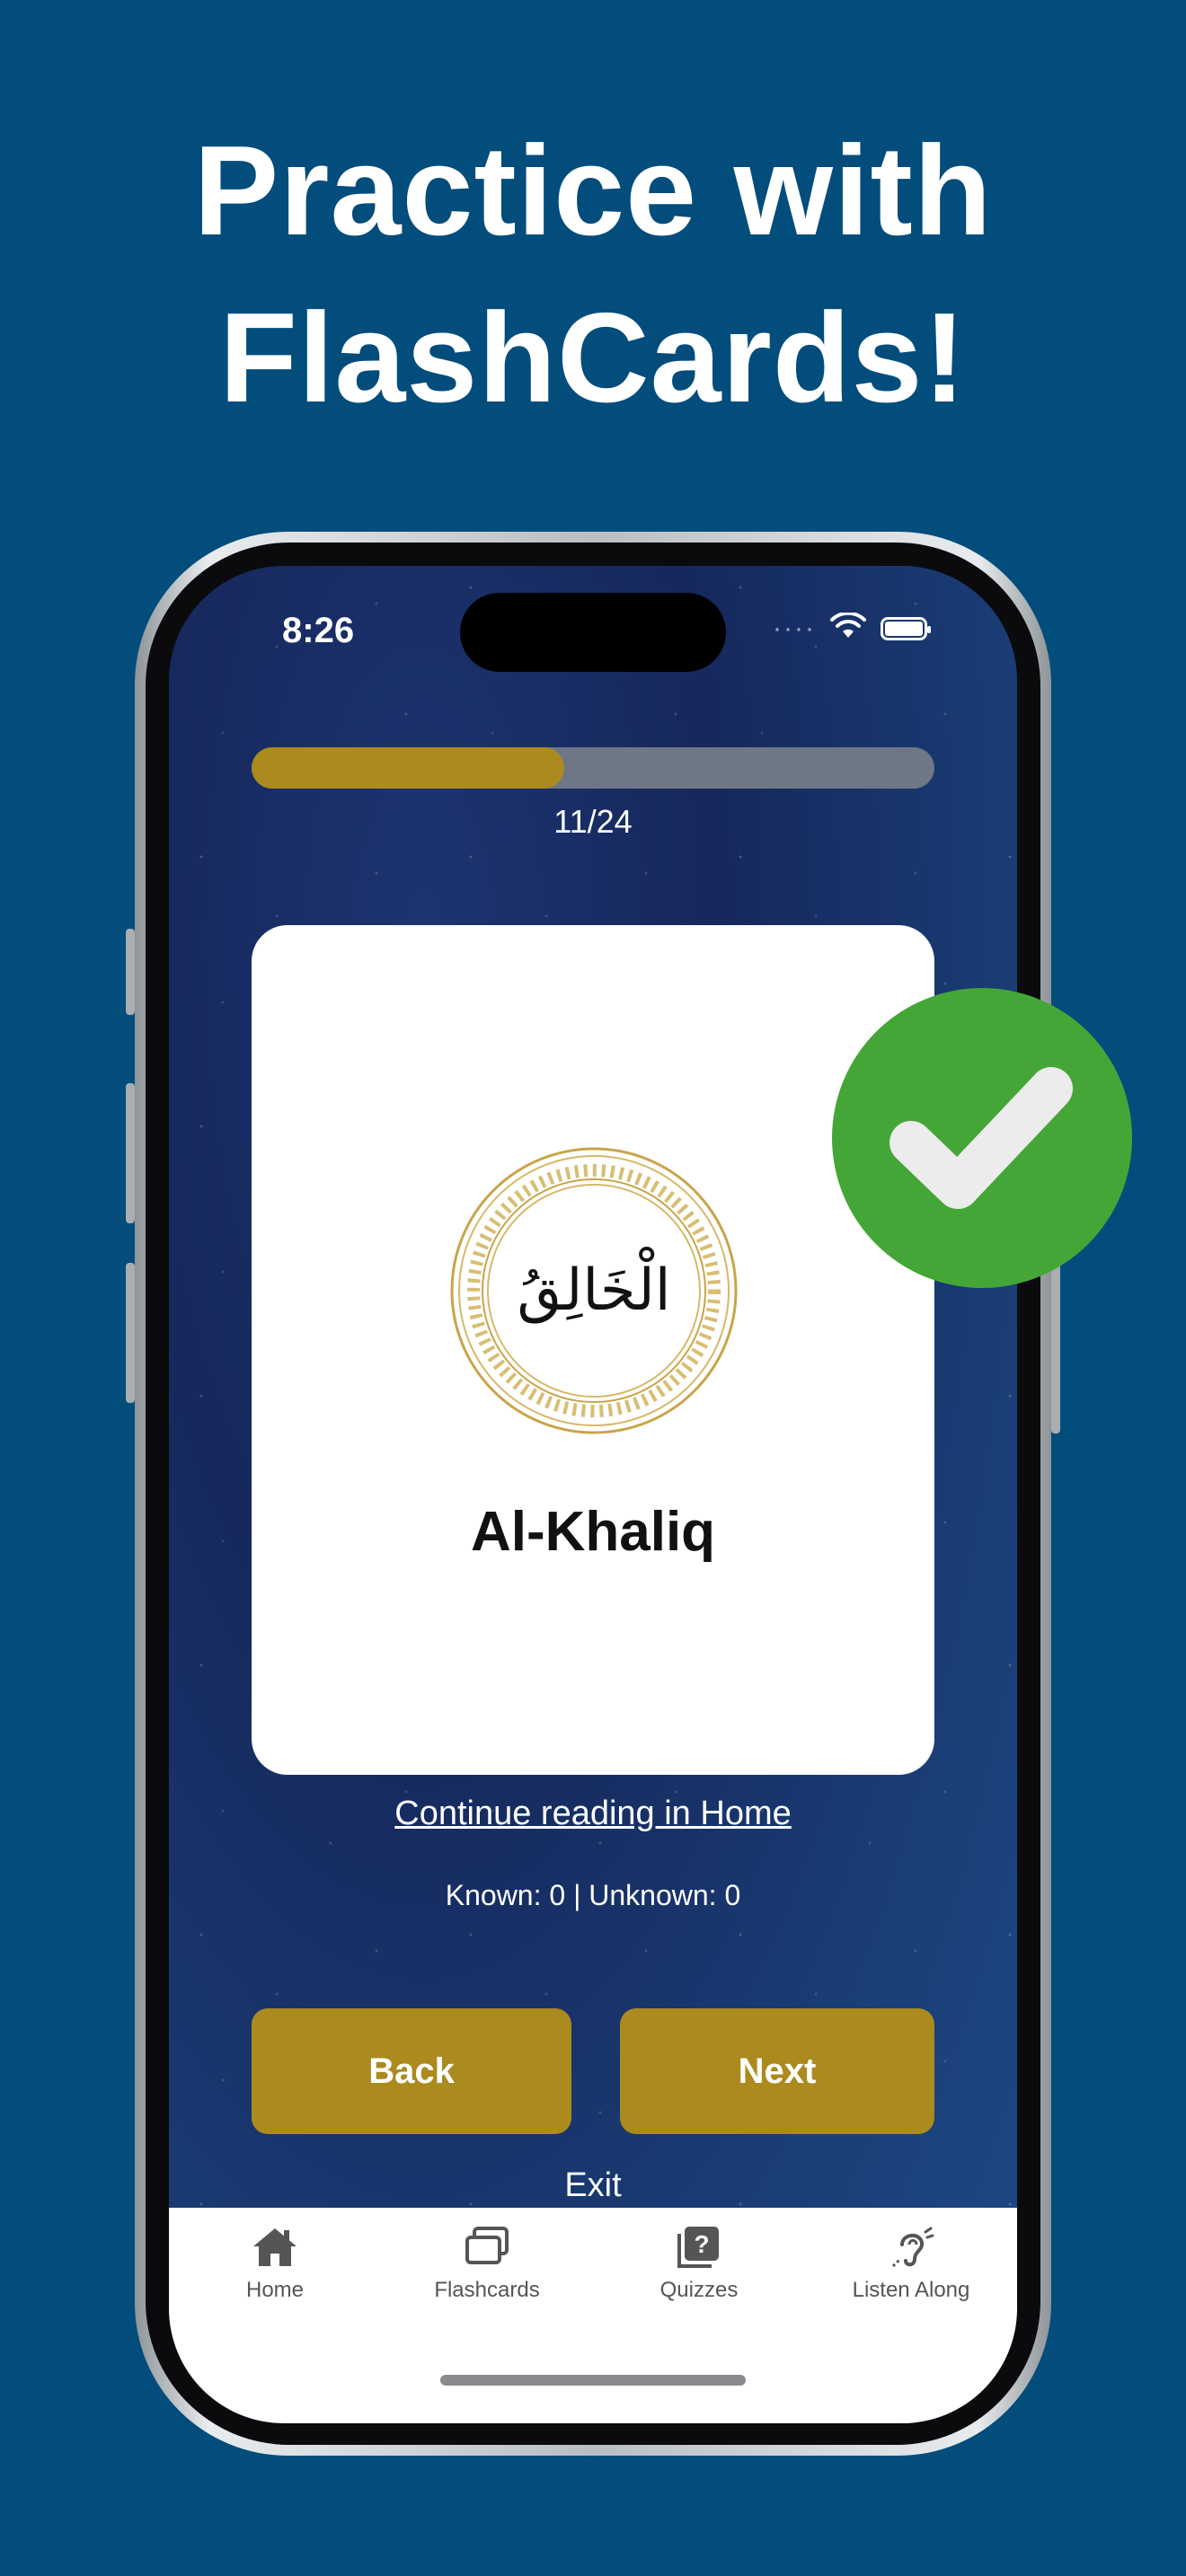  Describe the element at coordinates (318, 630) in the screenshot. I see `status-time: 8:26` at that location.